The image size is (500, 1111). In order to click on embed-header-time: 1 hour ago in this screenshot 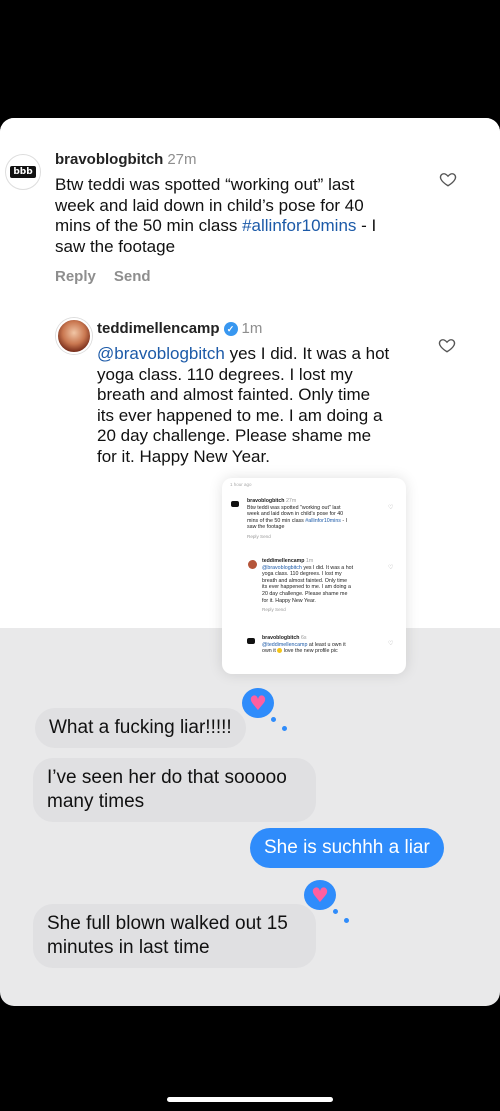, I will do `click(241, 484)`.